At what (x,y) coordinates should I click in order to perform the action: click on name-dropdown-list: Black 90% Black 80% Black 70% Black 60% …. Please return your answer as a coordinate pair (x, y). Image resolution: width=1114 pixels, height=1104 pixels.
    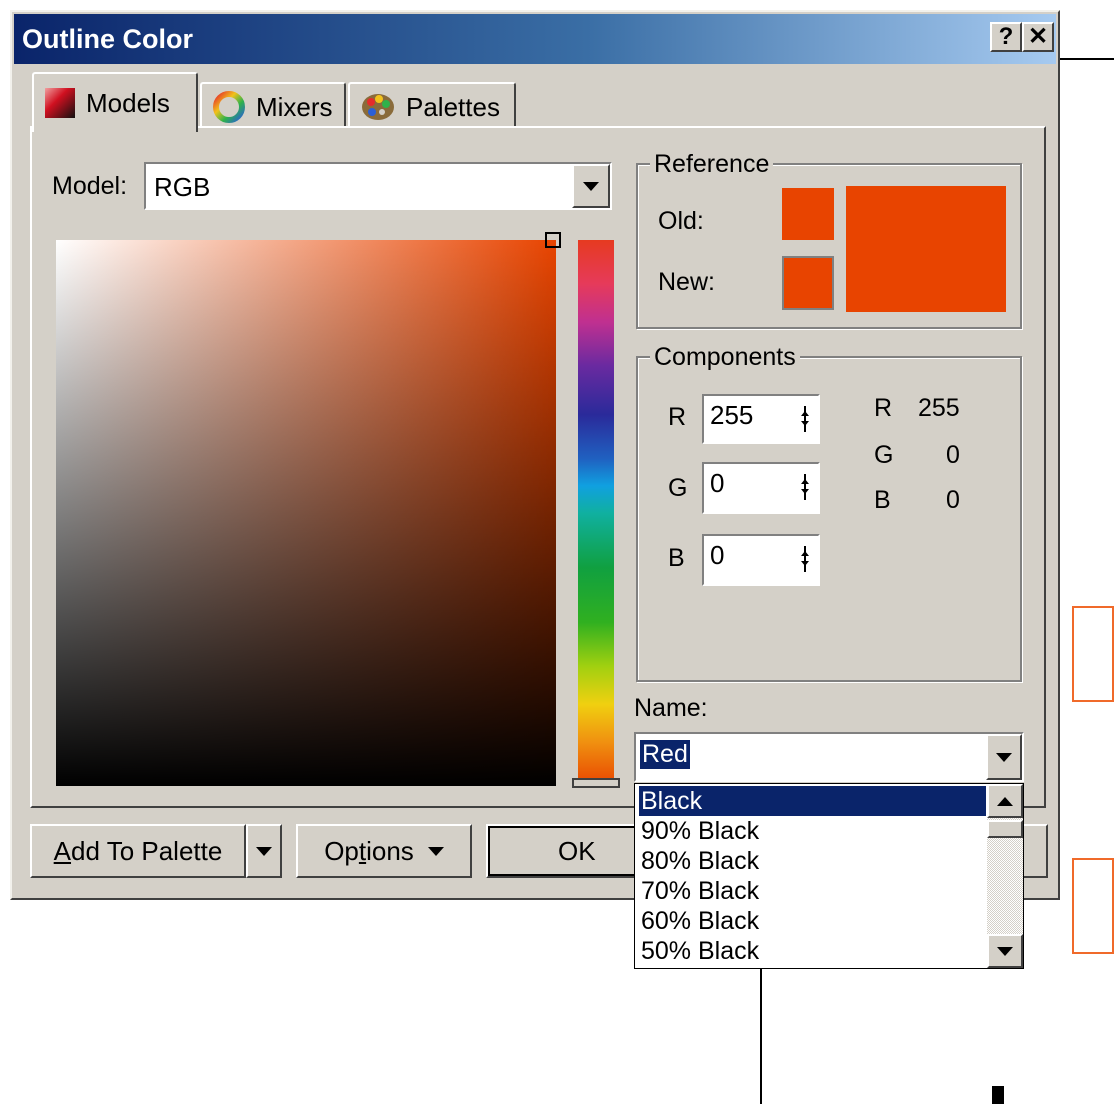
    Looking at the image, I should click on (829, 876).